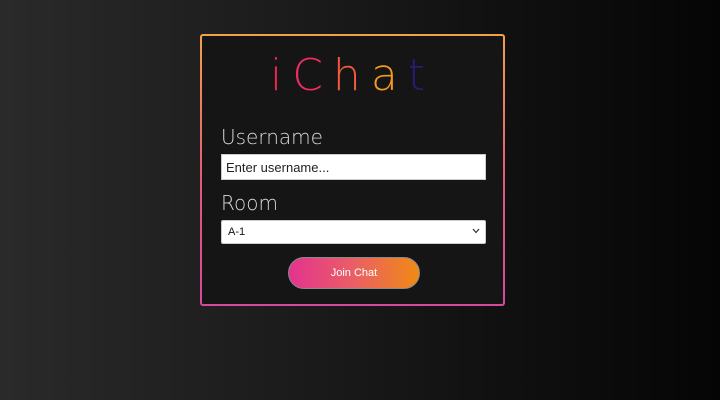 The width and height of the screenshot is (720, 400). I want to click on room-select: A-1, so click(353, 232).